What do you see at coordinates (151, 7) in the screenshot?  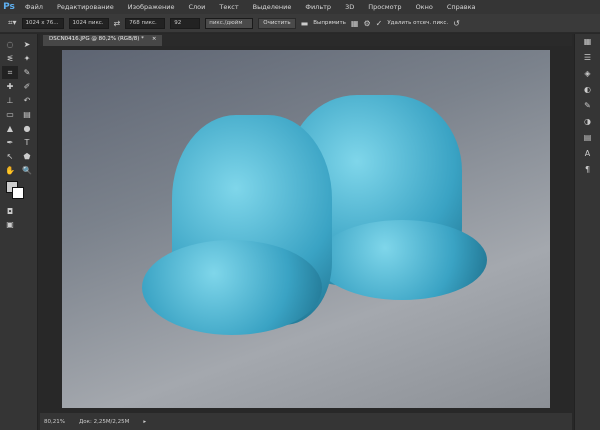 I see `menu-image: Изображение` at bounding box center [151, 7].